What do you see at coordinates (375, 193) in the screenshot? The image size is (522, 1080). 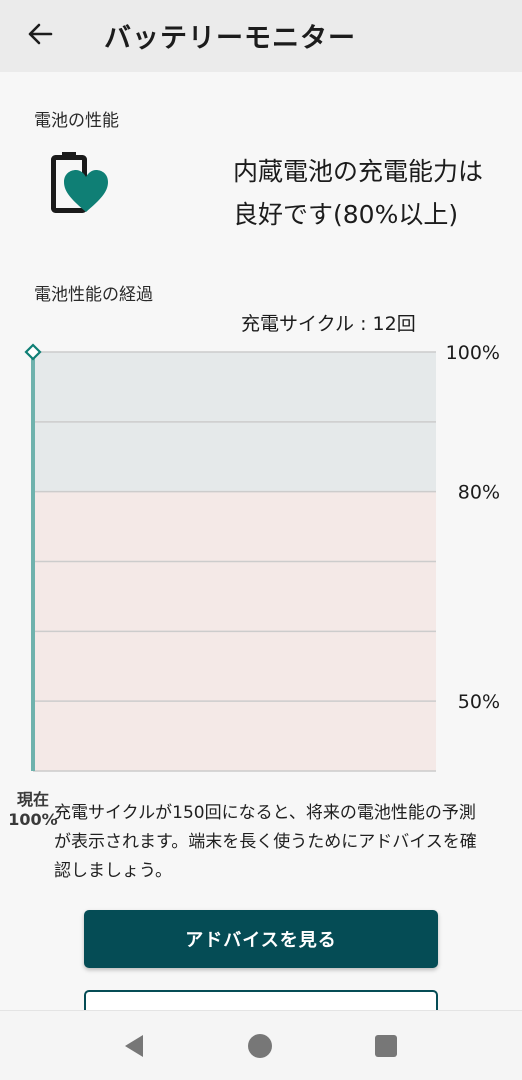 I see `performance-status: 内蔵電池の充電能力は 良好です(80%以上)` at bounding box center [375, 193].